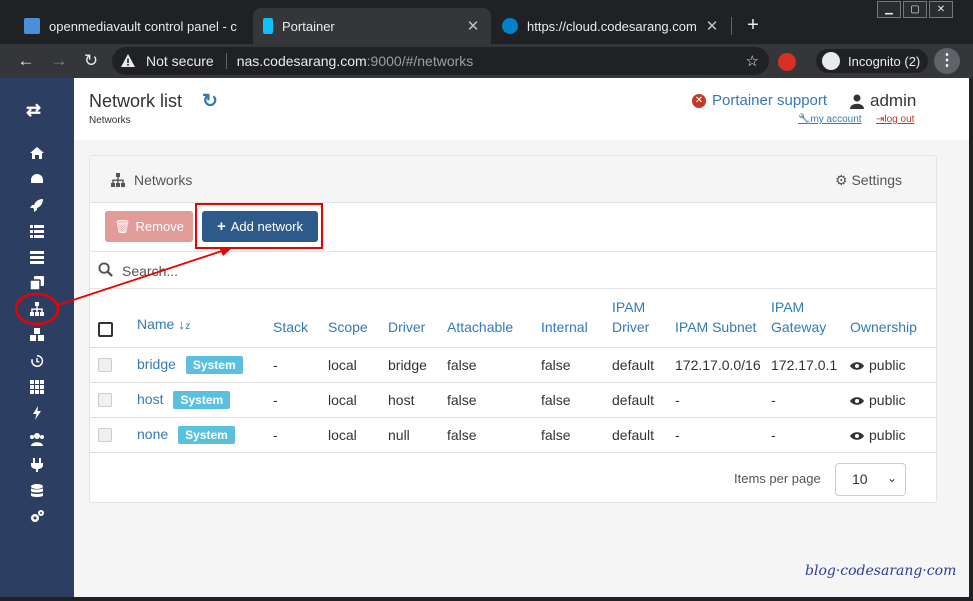 This screenshot has width=973, height=601. I want to click on items-per-page-label: Items per page, so click(777, 478).